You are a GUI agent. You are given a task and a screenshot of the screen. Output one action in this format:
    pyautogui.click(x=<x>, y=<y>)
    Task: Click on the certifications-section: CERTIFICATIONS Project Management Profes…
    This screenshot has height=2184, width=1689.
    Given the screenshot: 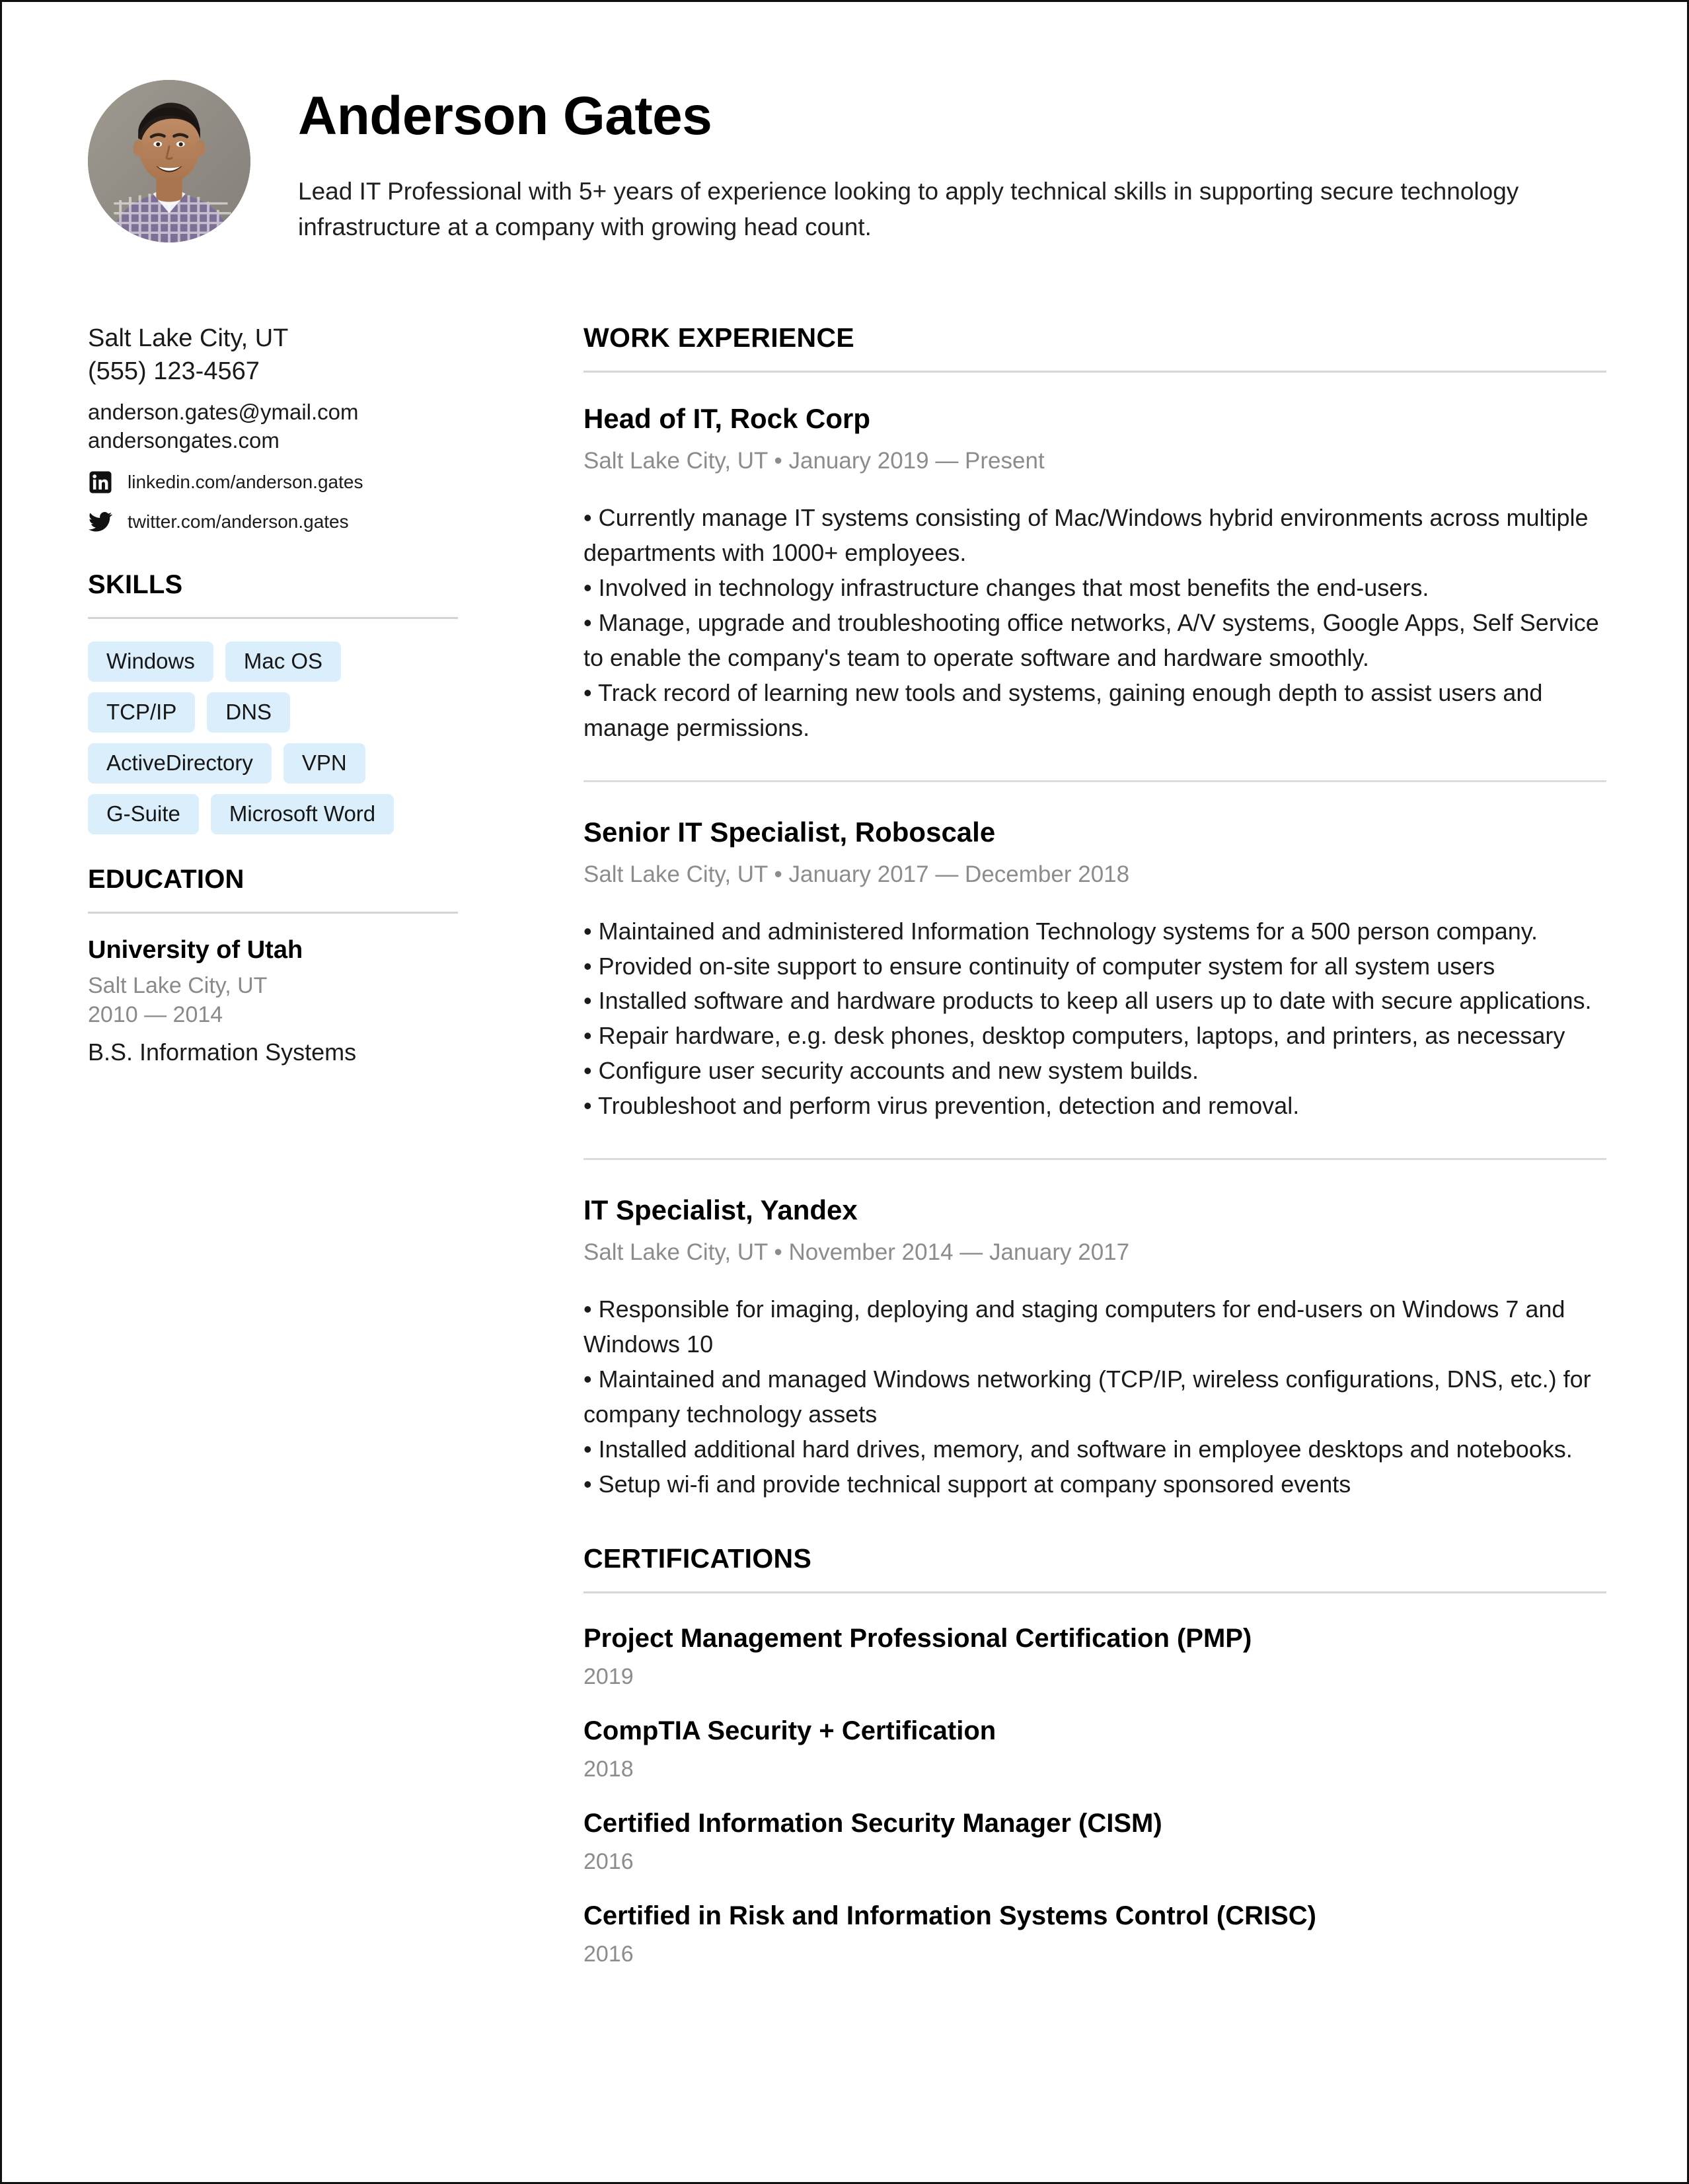 What is the action you would take?
    pyautogui.click(x=1094, y=1755)
    